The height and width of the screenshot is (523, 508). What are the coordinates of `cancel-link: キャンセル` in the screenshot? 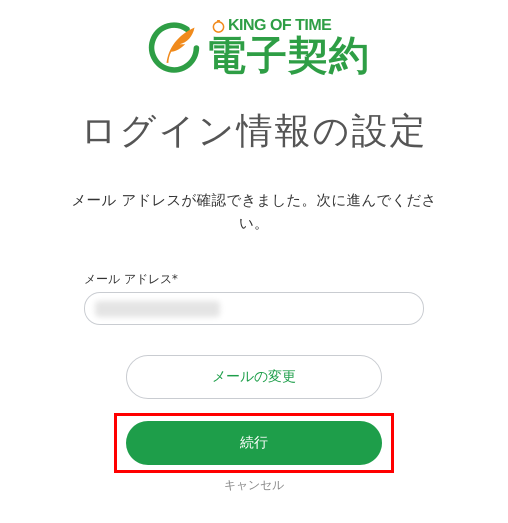 It's located at (254, 485).